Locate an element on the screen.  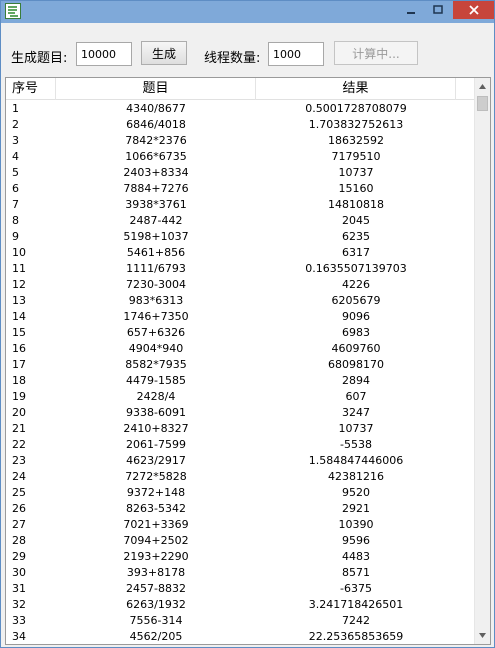
table-row: 10 5461+856 6317 is located at coordinates (241, 253).